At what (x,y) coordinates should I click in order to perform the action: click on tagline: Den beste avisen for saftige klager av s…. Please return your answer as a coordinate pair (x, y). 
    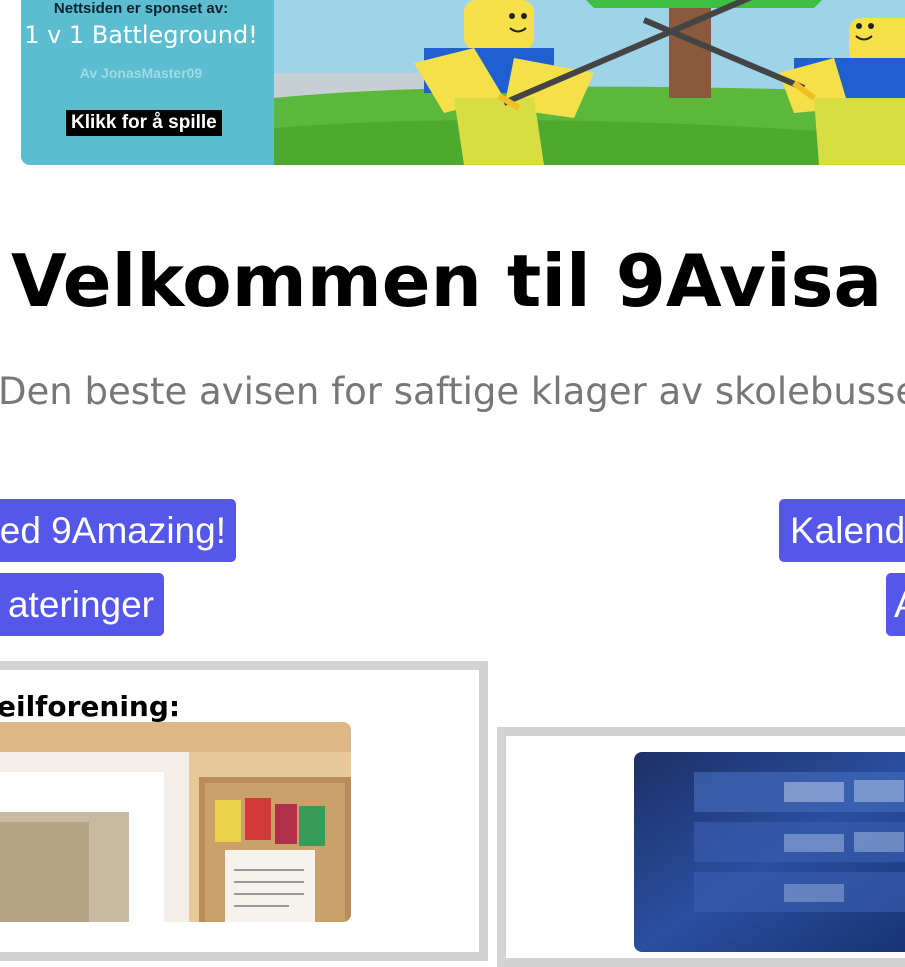
    Looking at the image, I should click on (452, 391).